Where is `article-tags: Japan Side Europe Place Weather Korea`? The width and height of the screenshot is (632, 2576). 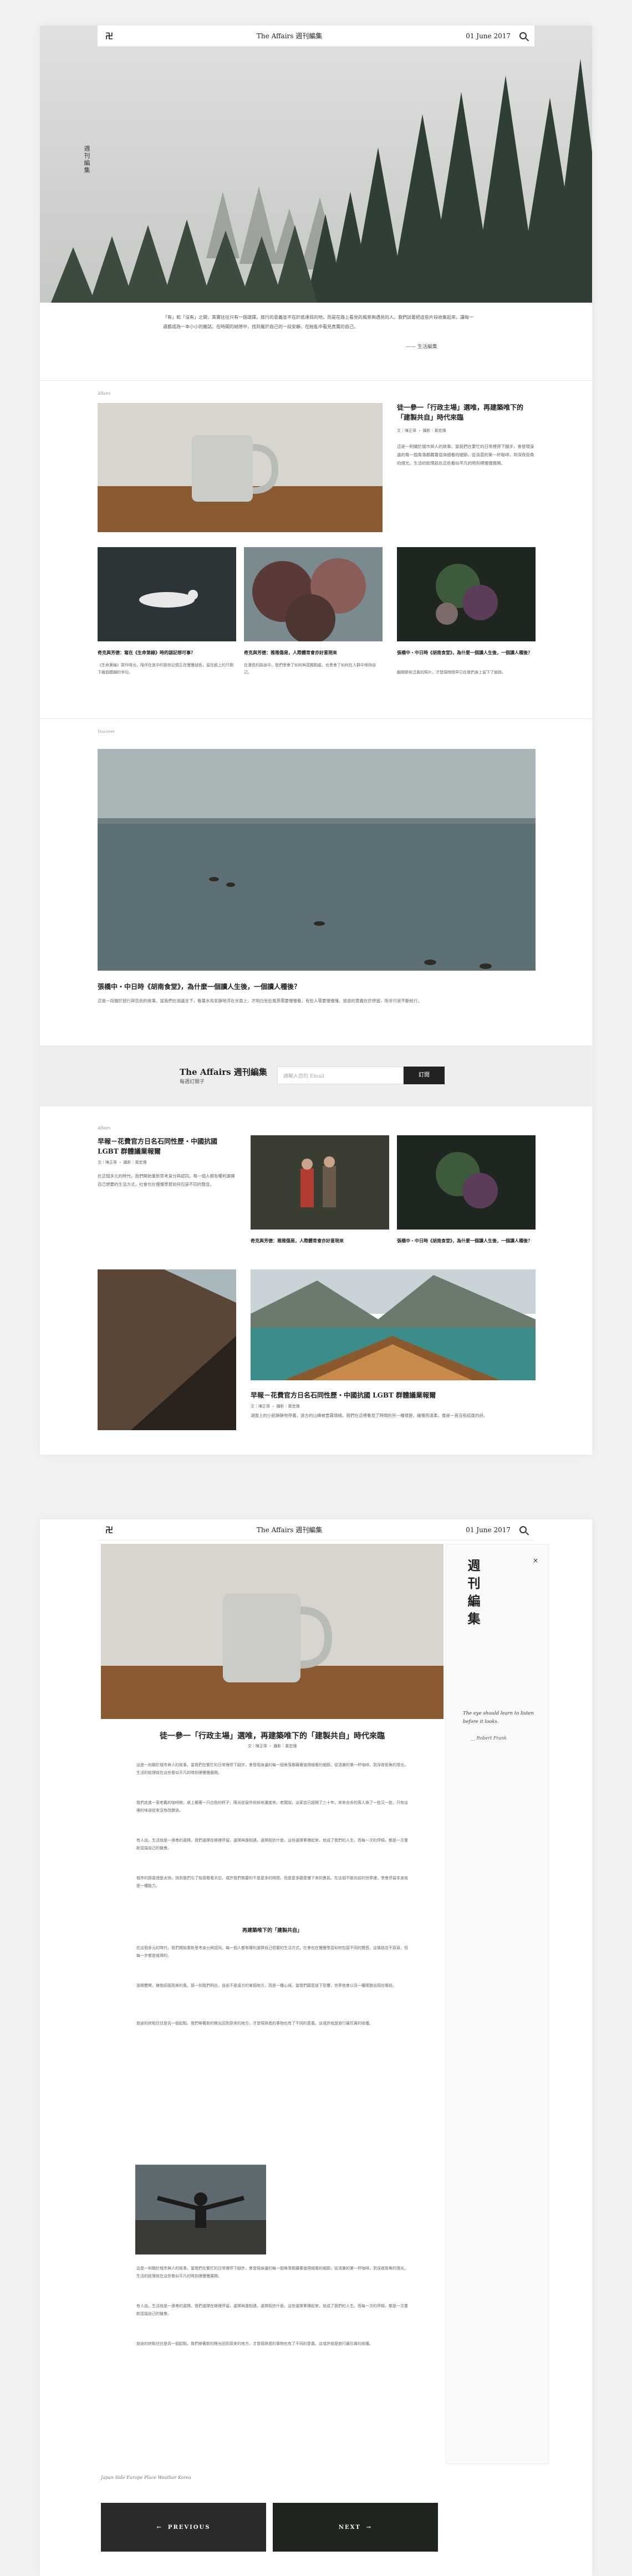
article-tags: Japan Side Europe Place Weather Korea is located at coordinates (146, 2477).